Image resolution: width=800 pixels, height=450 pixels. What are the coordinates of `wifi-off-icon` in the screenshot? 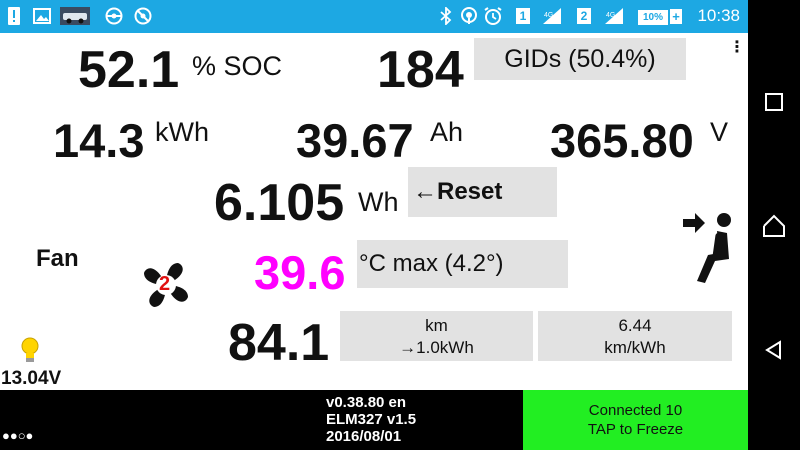 It's located at (143, 16).